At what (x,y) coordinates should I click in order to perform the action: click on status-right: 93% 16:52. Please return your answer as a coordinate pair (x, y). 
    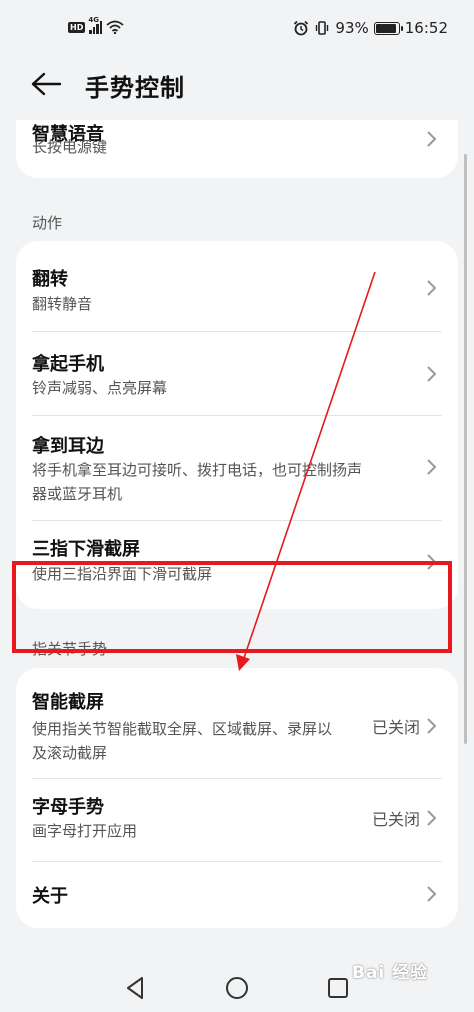
    Looking at the image, I should click on (370, 28).